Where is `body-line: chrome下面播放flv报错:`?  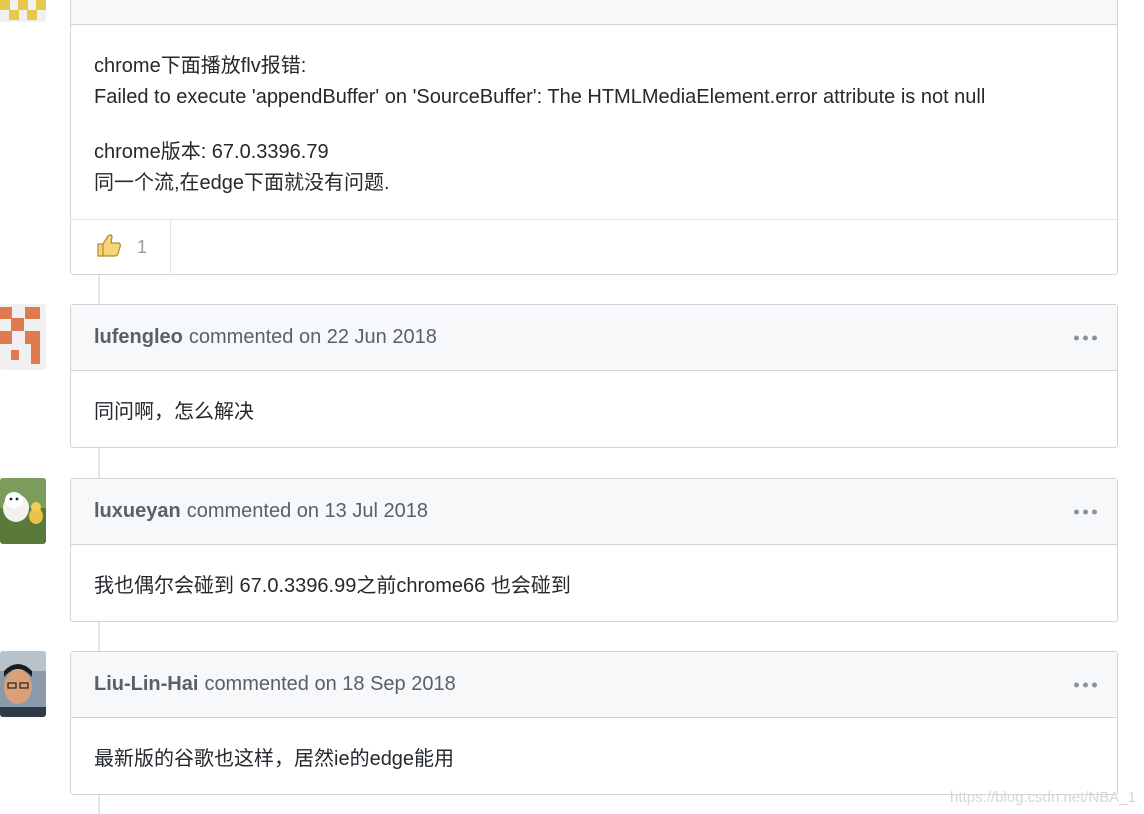
body-line: chrome下面播放flv报错: is located at coordinates (200, 66).